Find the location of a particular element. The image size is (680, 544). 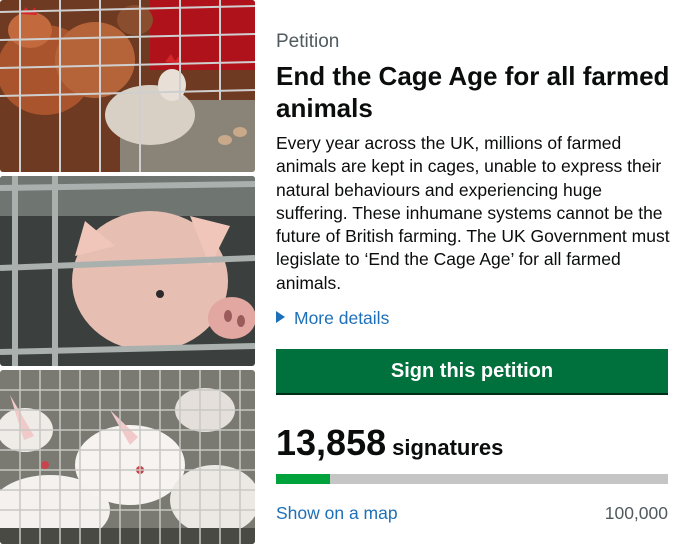

signature-target: 100,000 is located at coordinates (636, 513).